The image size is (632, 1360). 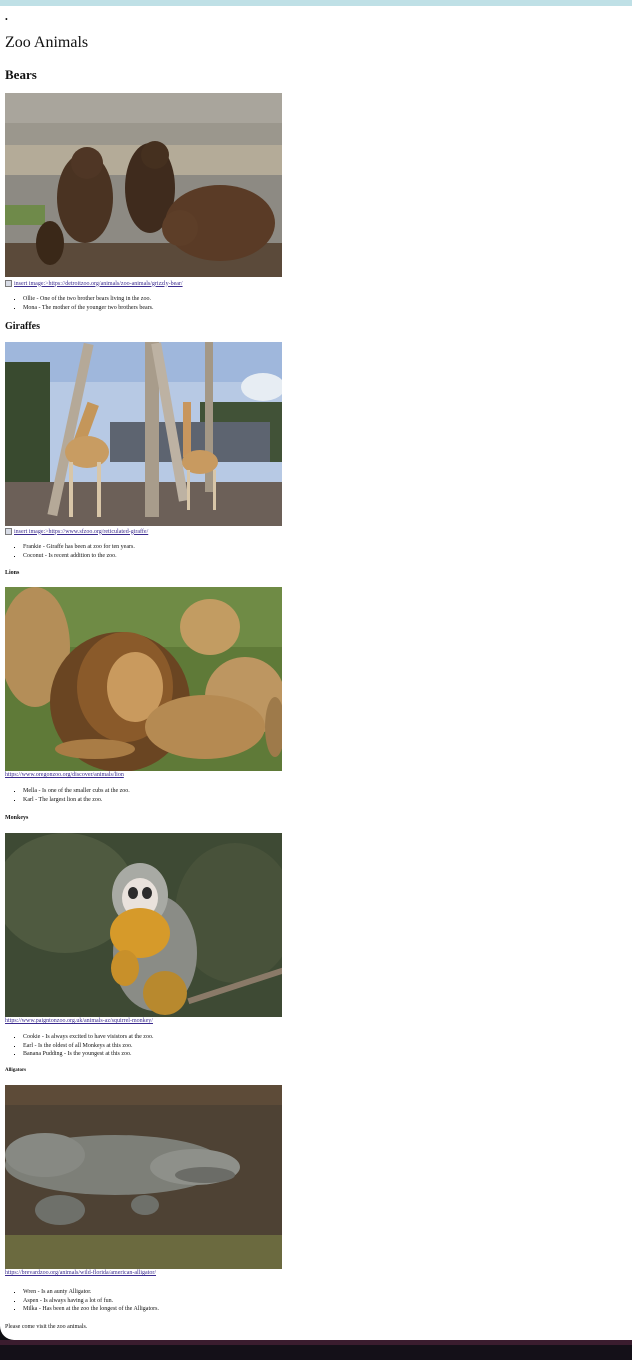 What do you see at coordinates (21, 74) in the screenshot?
I see `section-heading-bears: Bears` at bounding box center [21, 74].